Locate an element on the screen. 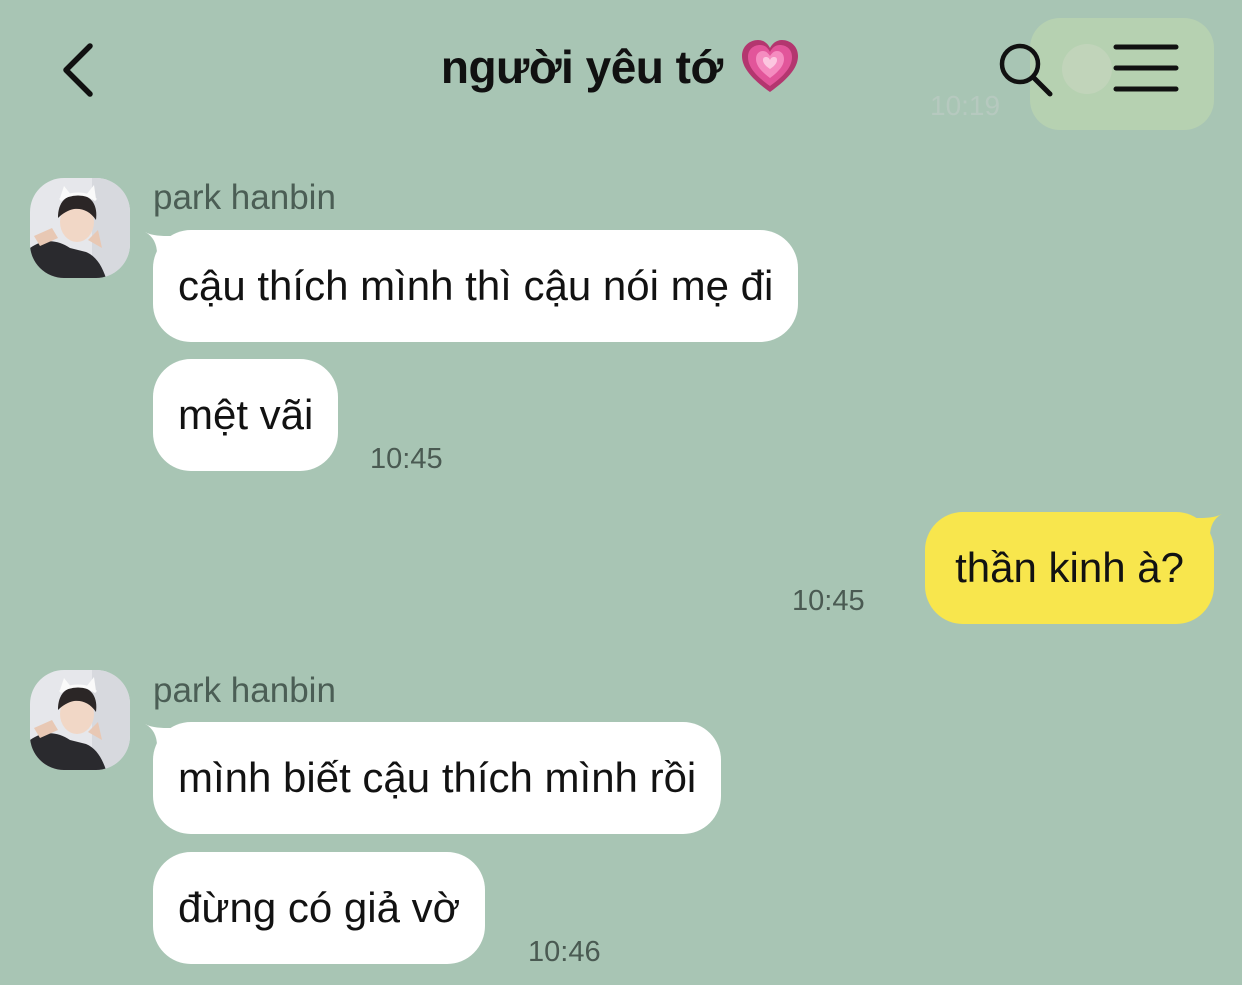  growing-heart-emoji-icon is located at coordinates (770, 67).